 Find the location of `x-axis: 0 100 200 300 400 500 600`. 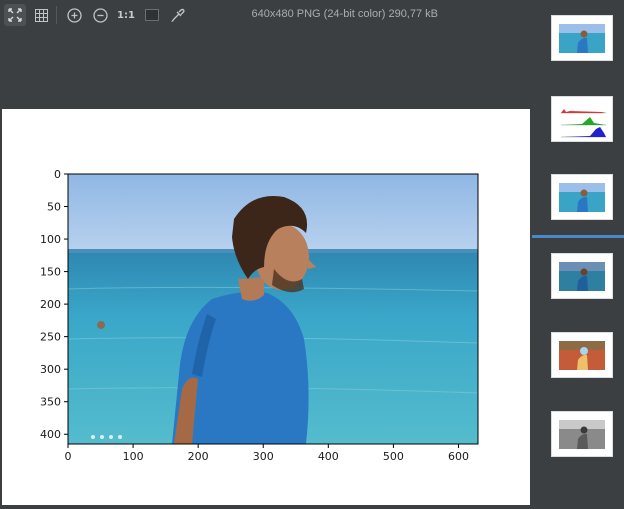

x-axis: 0 100 200 300 400 500 600 is located at coordinates (267, 453).